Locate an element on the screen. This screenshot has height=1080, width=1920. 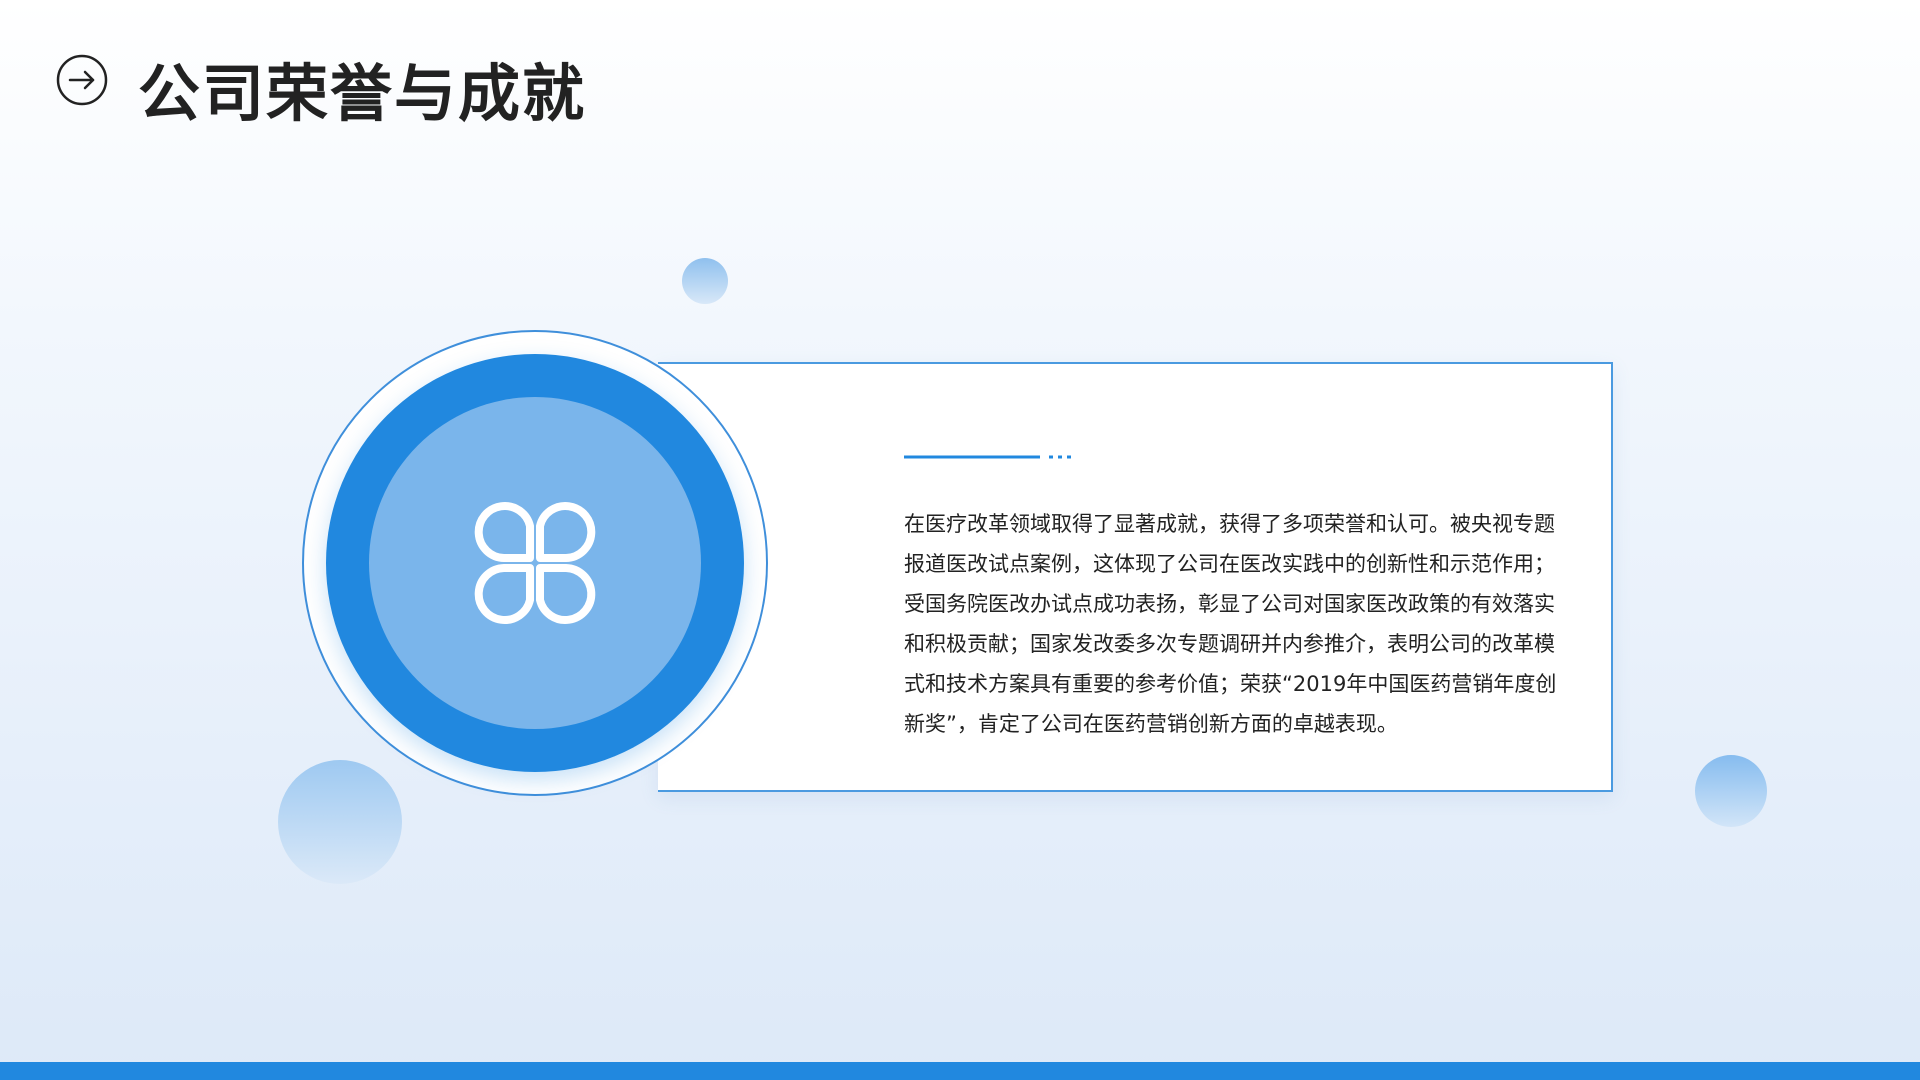
clover-icon is located at coordinates (535, 563).